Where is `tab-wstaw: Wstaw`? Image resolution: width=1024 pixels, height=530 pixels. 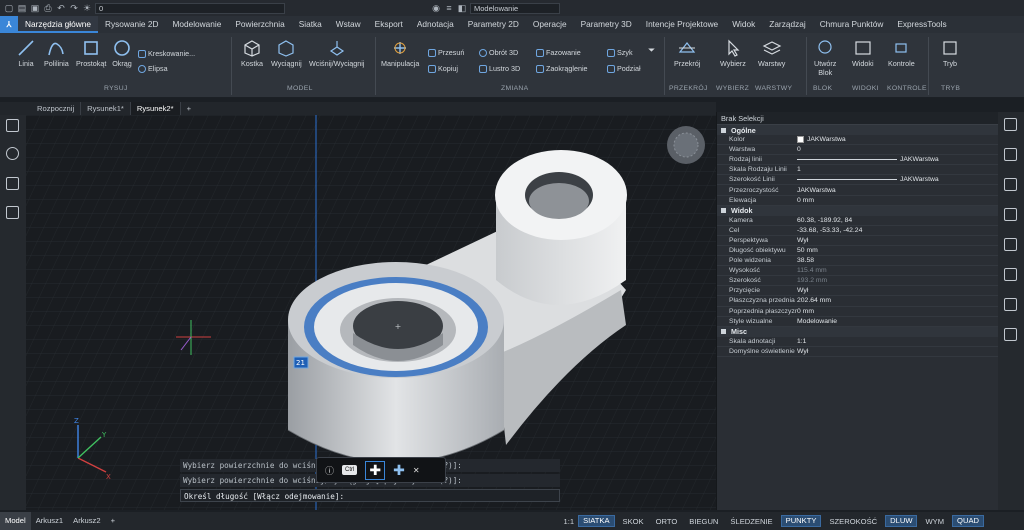 tab-wstaw: Wstaw is located at coordinates (348, 24).